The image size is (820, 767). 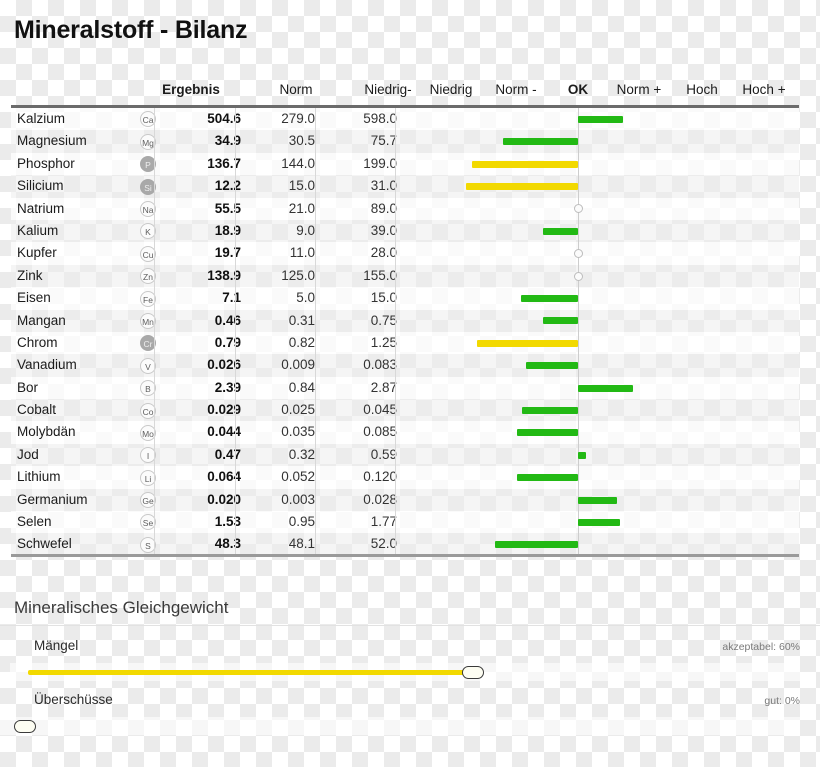 What do you see at coordinates (298, 477) in the screenshot?
I see `norm-min-value: 0.052` at bounding box center [298, 477].